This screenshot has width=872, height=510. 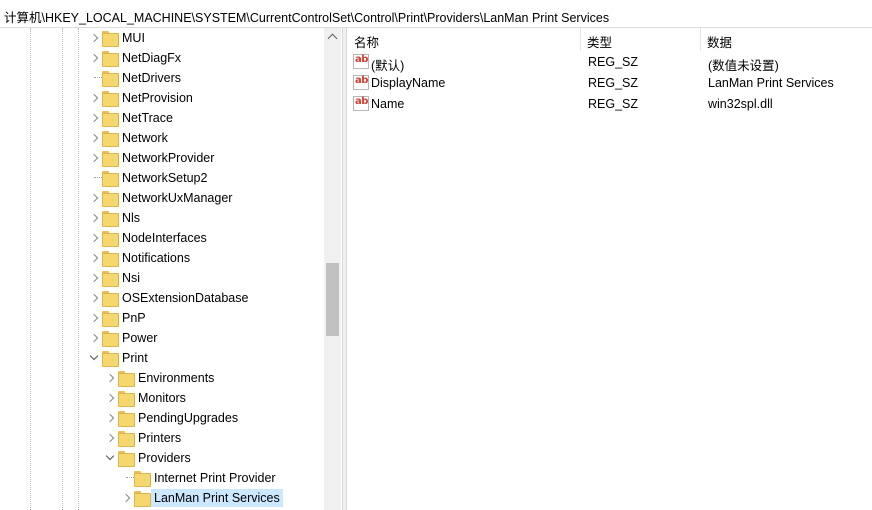 I want to click on tree-item-network: Network, so click(x=162, y=138).